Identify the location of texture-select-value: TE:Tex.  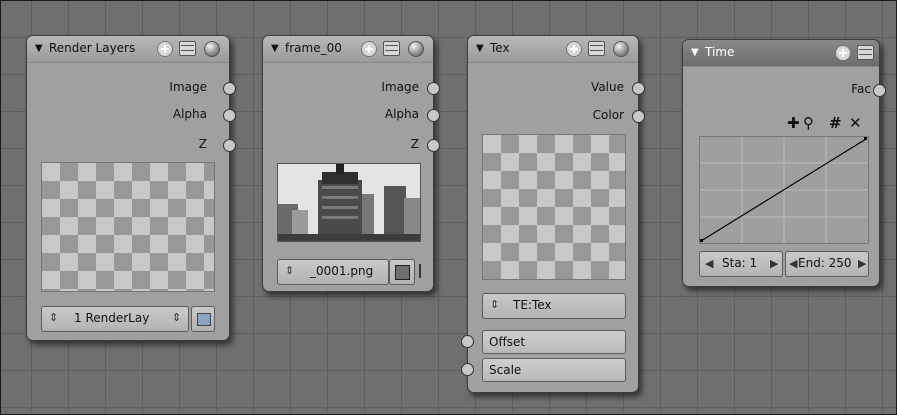
(532, 305).